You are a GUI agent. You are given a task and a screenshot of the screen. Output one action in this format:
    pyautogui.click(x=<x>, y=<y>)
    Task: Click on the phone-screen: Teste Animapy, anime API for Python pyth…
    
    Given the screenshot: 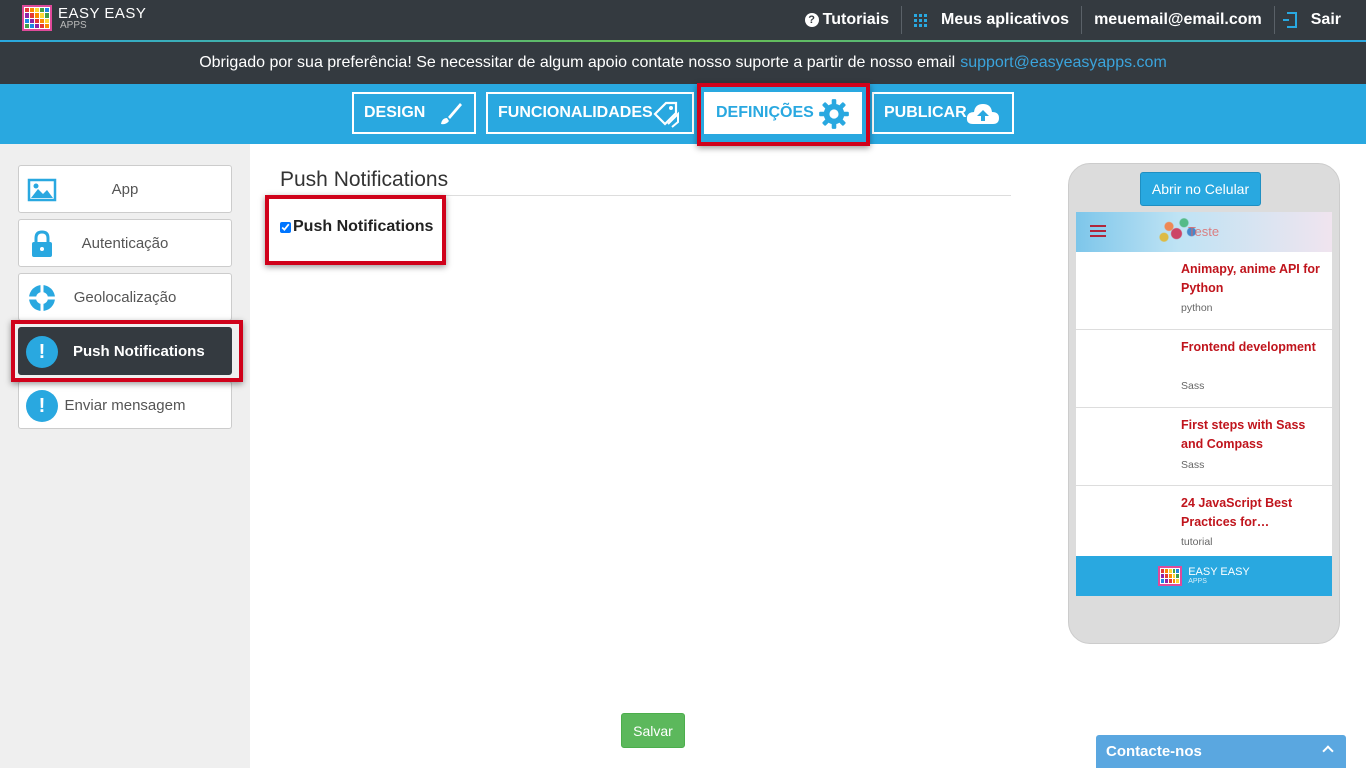 What is the action you would take?
    pyautogui.click(x=1204, y=404)
    